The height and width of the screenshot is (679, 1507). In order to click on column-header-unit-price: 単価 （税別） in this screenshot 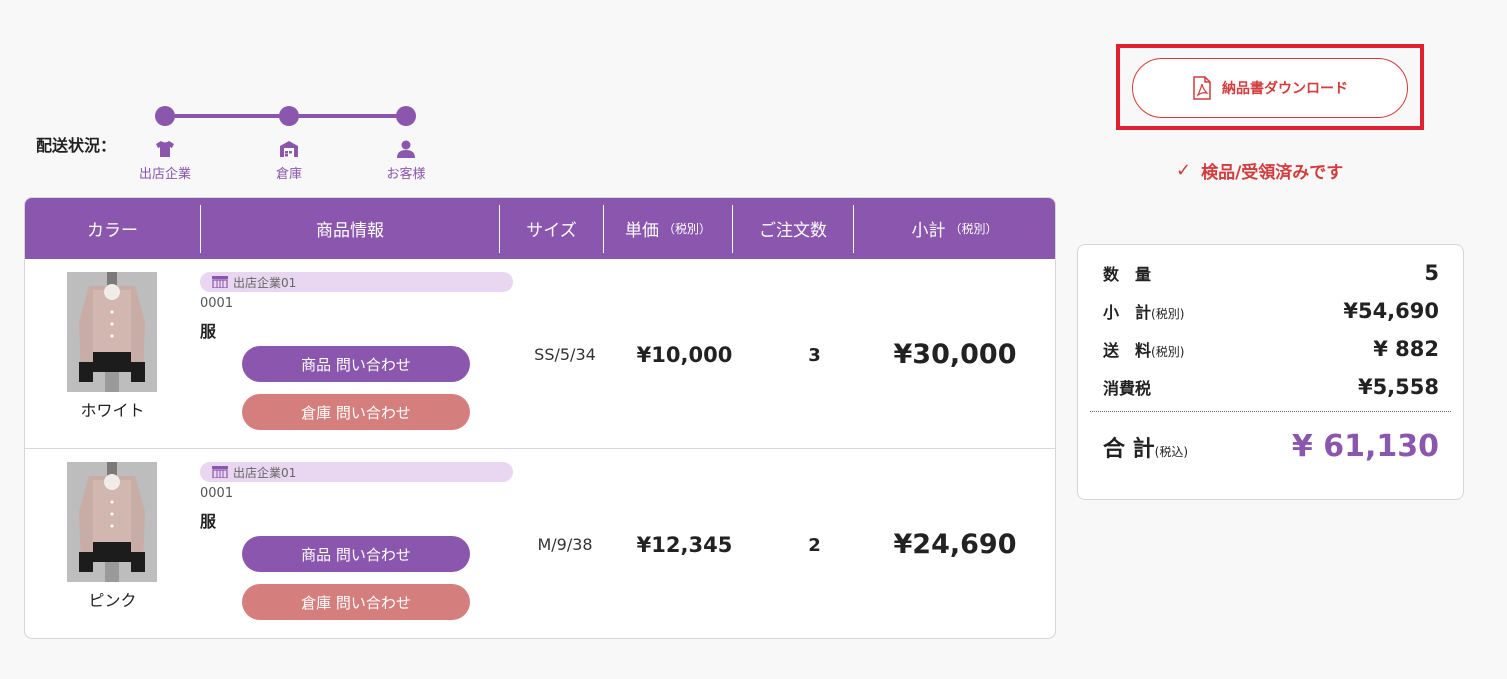, I will do `click(668, 228)`.